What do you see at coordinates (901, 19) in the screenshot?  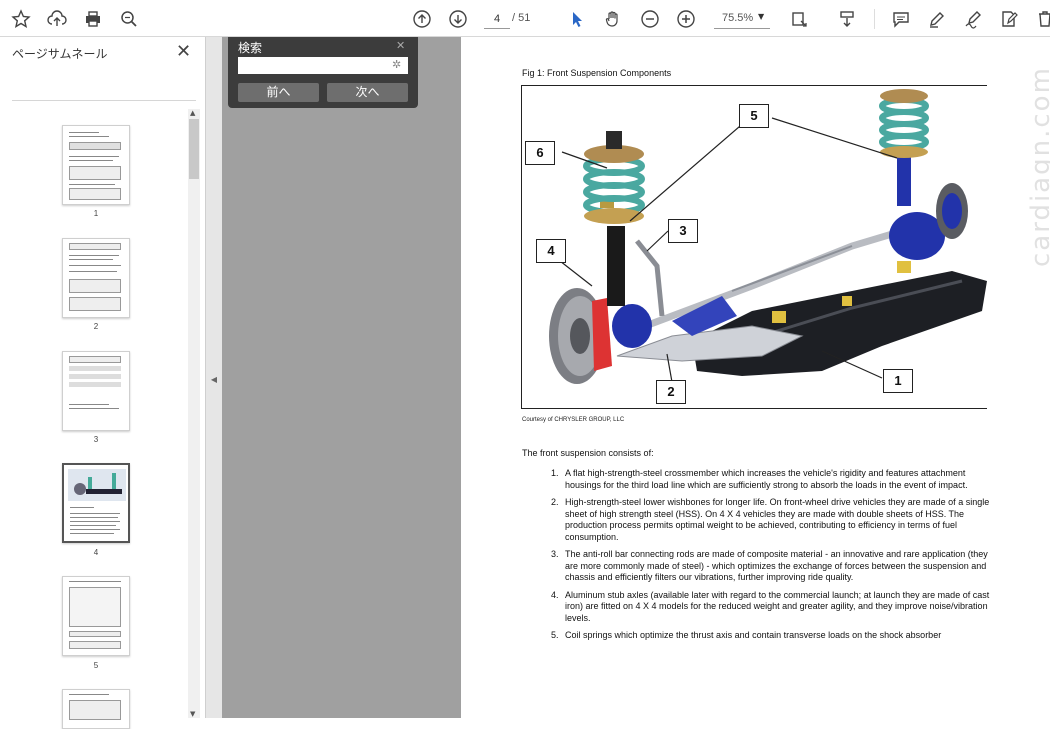 I see `comment-icon` at bounding box center [901, 19].